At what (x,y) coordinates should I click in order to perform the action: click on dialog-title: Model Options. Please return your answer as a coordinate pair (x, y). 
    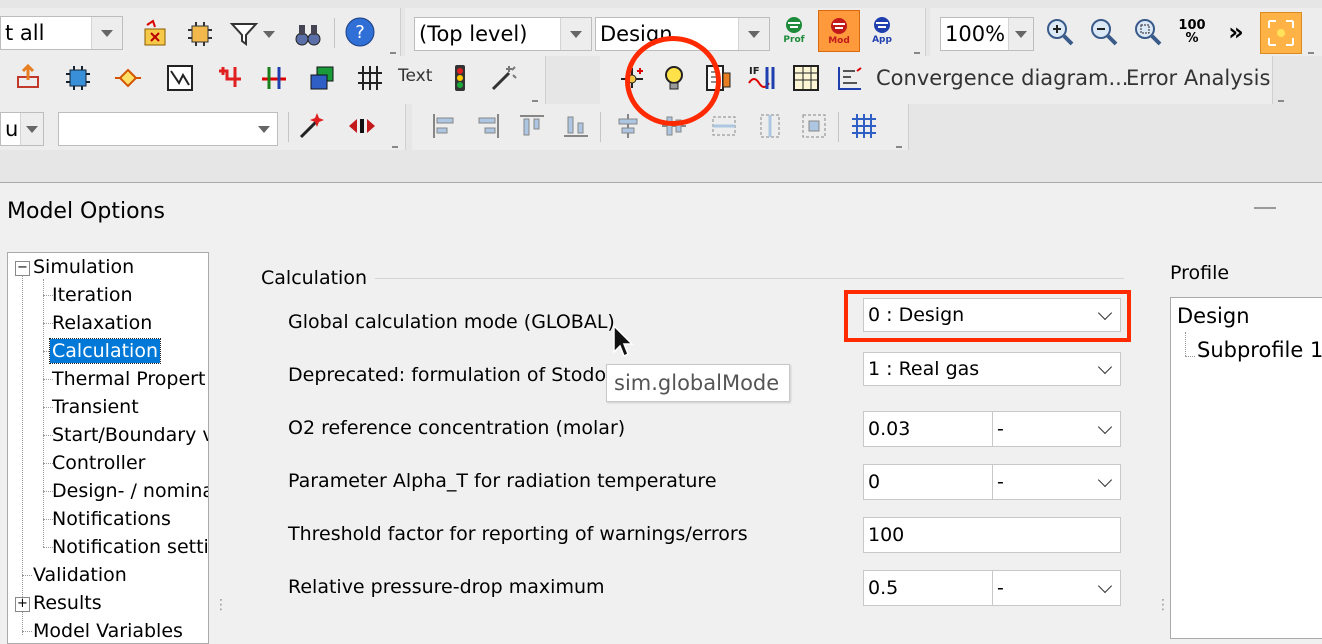
    Looking at the image, I should click on (86, 211).